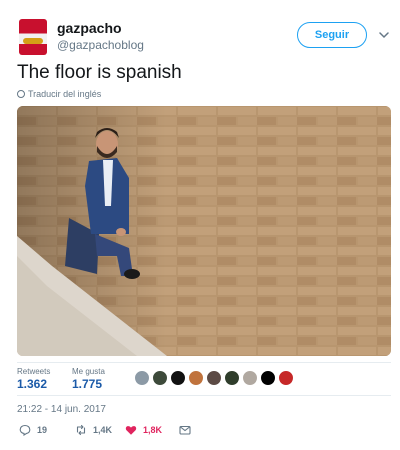 Image resolution: width=400 pixels, height=450 pixels. I want to click on retweet-button: 1,4K, so click(93, 430).